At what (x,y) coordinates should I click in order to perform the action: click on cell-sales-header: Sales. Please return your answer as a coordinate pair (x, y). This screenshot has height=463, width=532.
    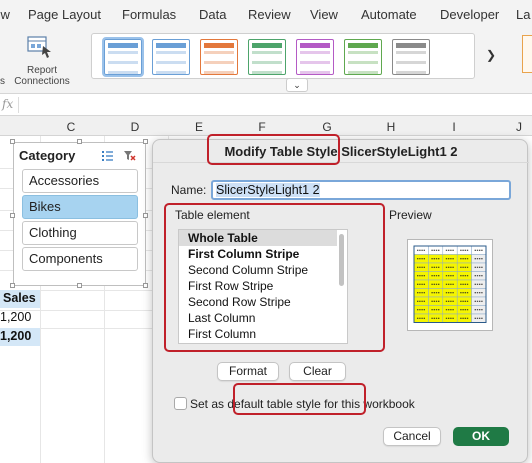
    Looking at the image, I should click on (19, 298).